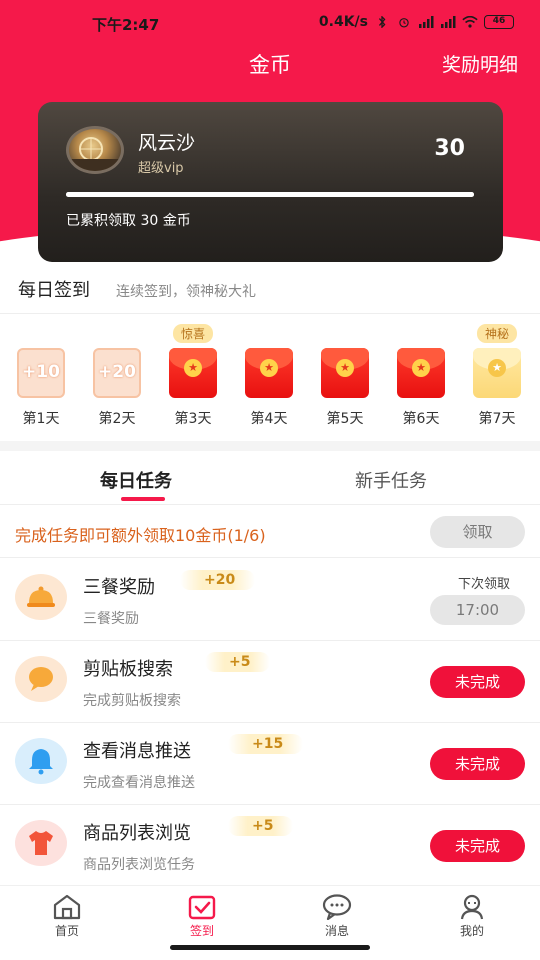  I want to click on status-time: 下午2:47, so click(126, 25).